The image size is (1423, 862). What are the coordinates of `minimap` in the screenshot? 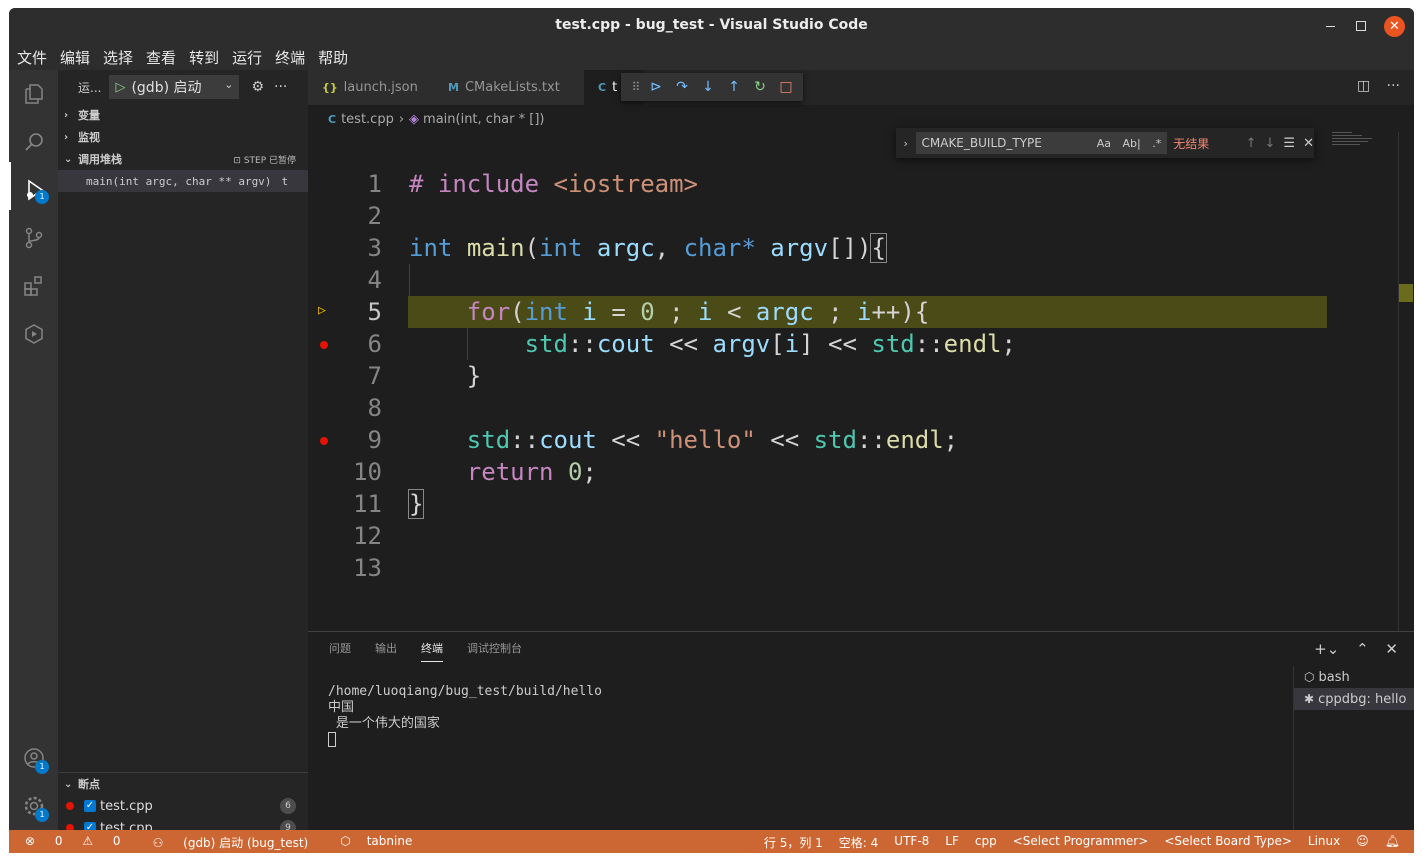 It's located at (1362, 147).